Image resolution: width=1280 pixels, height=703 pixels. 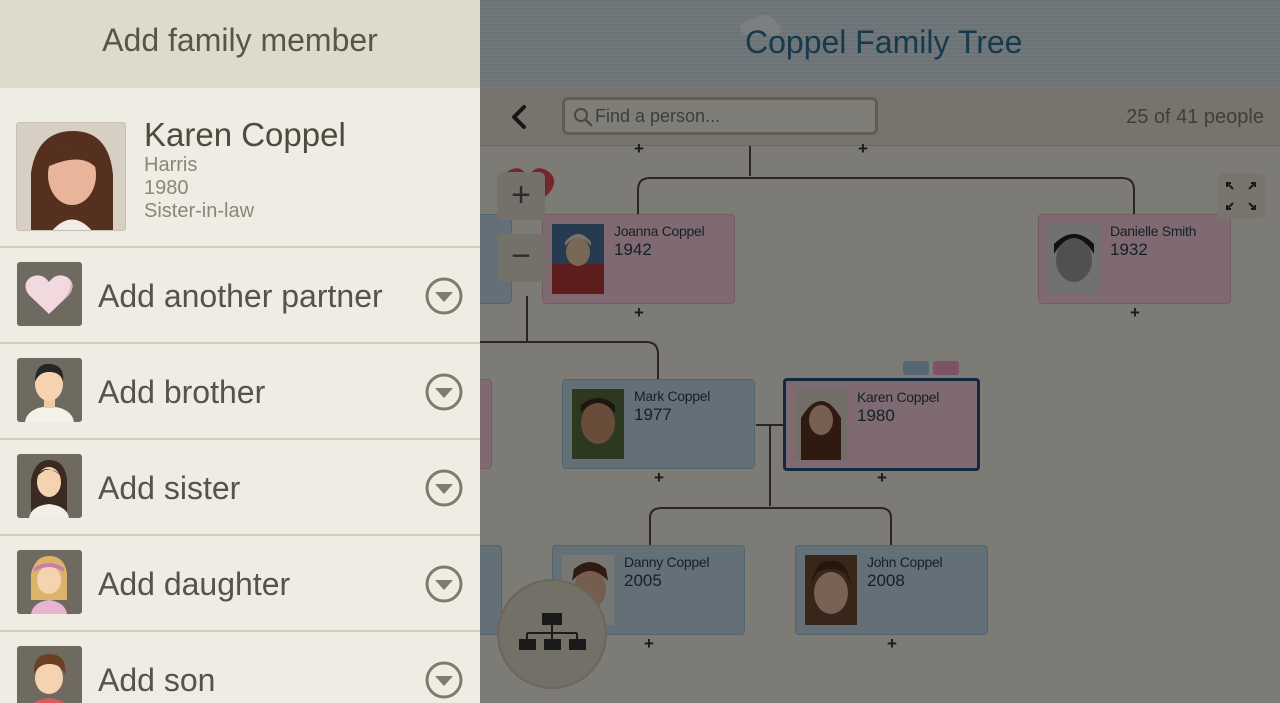 What do you see at coordinates (49, 390) in the screenshot?
I see `male-avatar-icon` at bounding box center [49, 390].